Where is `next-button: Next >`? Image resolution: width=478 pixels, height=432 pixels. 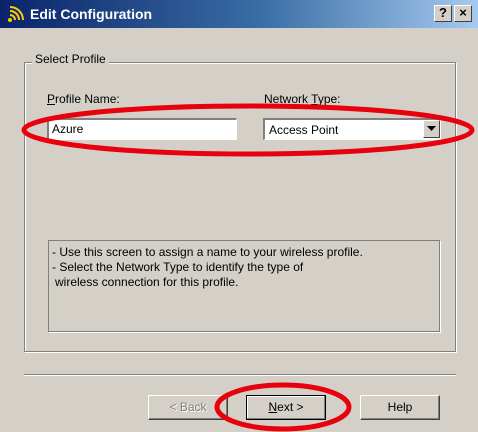
next-button: Next > is located at coordinates (286, 407).